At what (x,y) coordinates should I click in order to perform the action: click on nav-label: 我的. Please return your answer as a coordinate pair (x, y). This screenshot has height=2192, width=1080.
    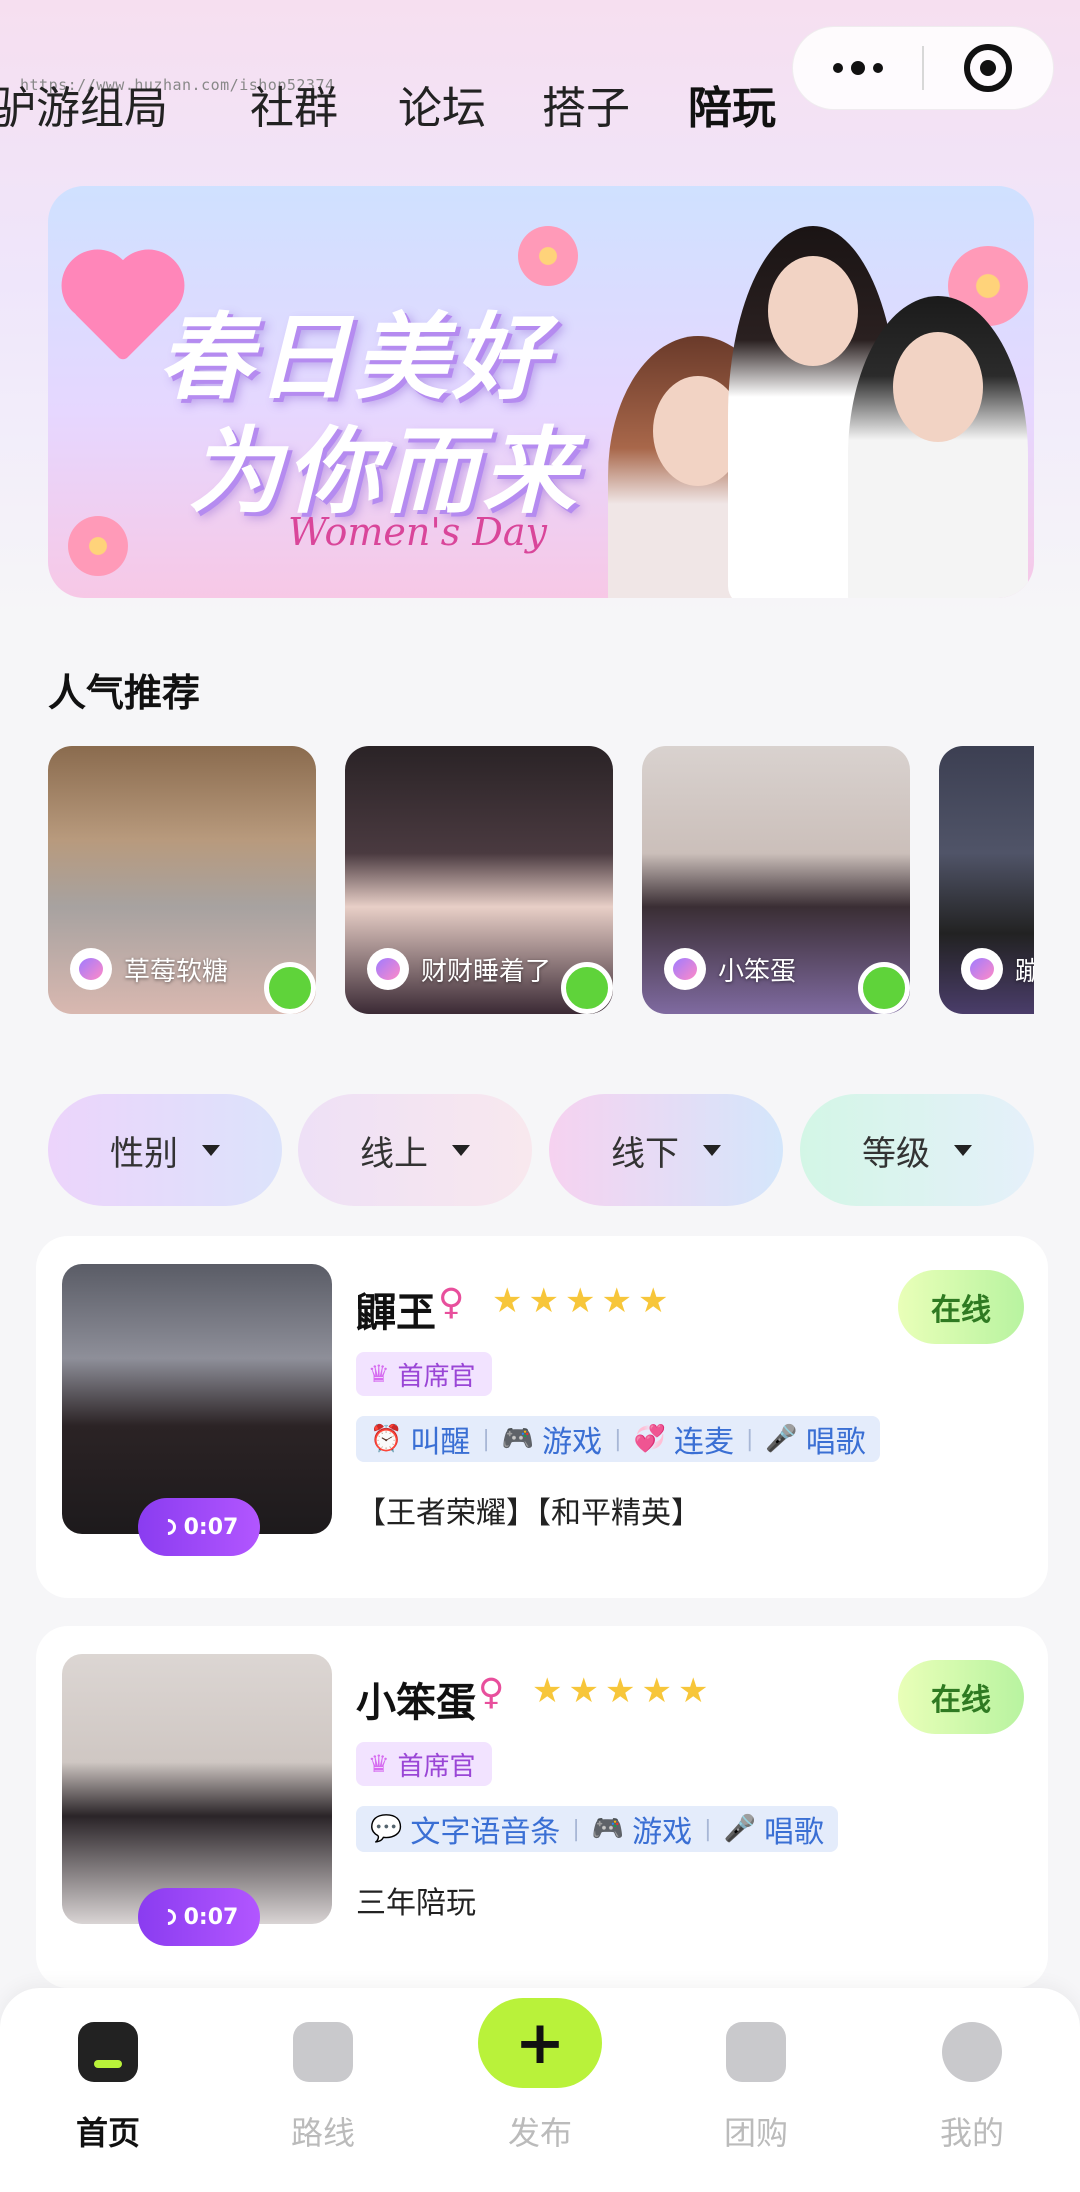
    Looking at the image, I should click on (971, 2133).